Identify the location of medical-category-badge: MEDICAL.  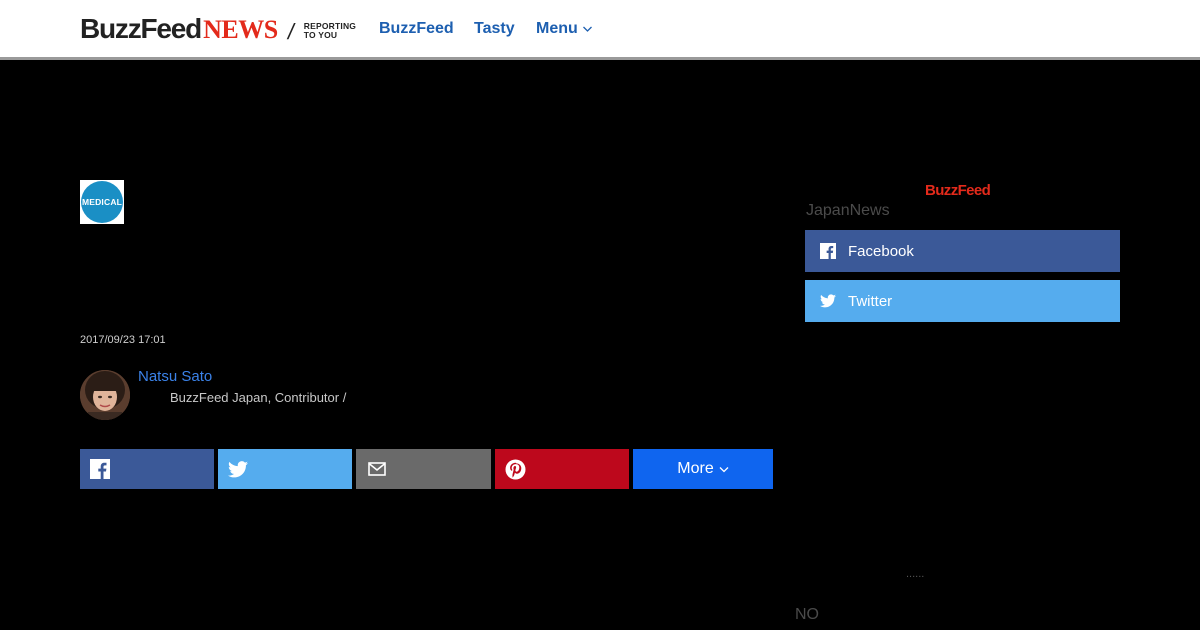
(102, 202).